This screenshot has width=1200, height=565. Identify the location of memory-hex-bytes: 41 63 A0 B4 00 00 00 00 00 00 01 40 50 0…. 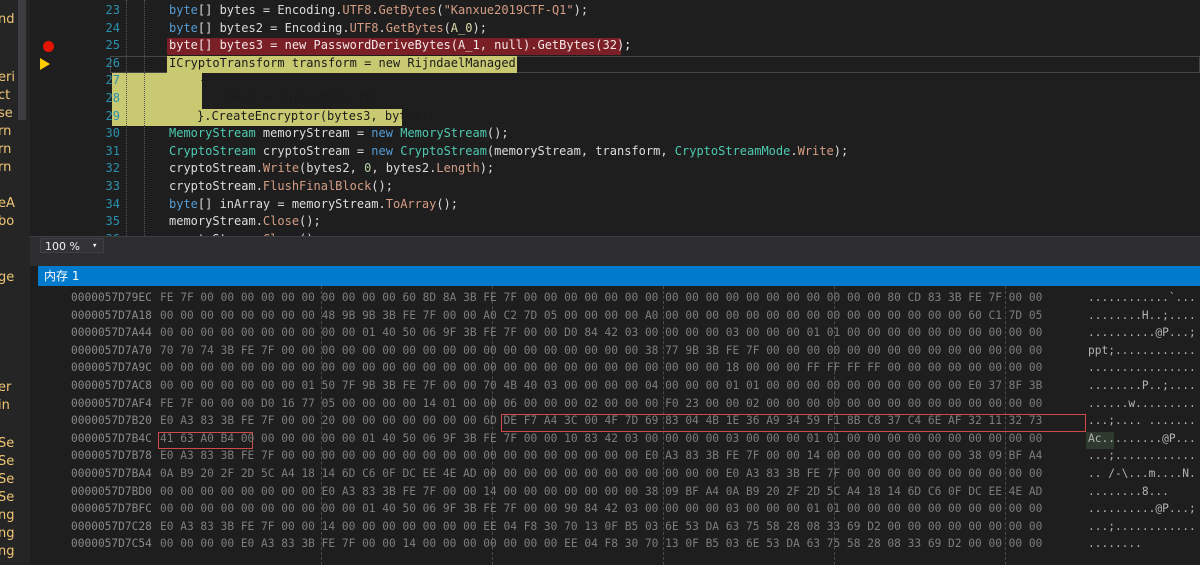
(601, 438).